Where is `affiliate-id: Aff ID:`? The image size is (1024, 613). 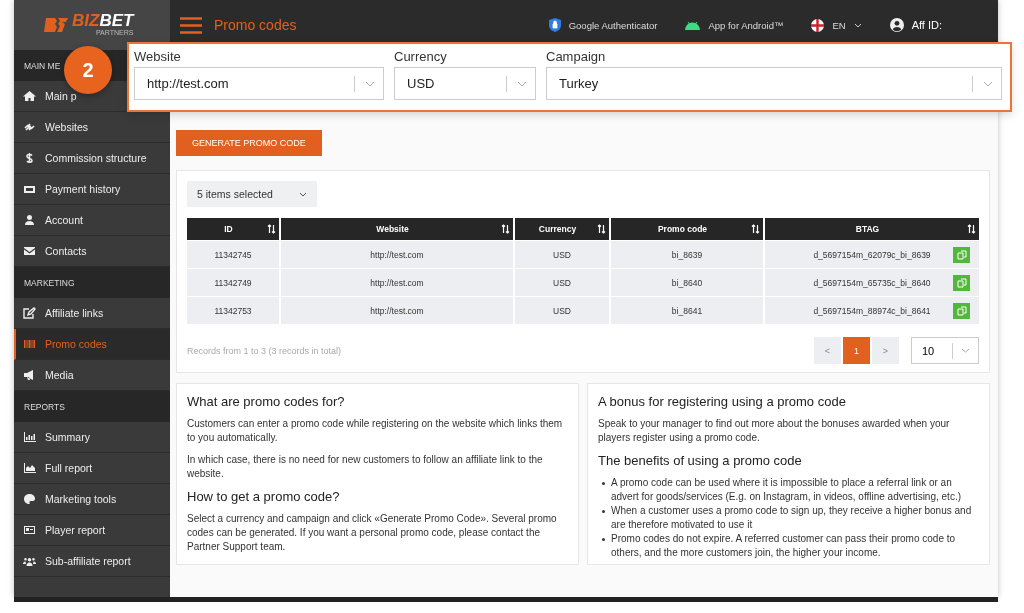
affiliate-id: Aff ID: is located at coordinates (926, 25).